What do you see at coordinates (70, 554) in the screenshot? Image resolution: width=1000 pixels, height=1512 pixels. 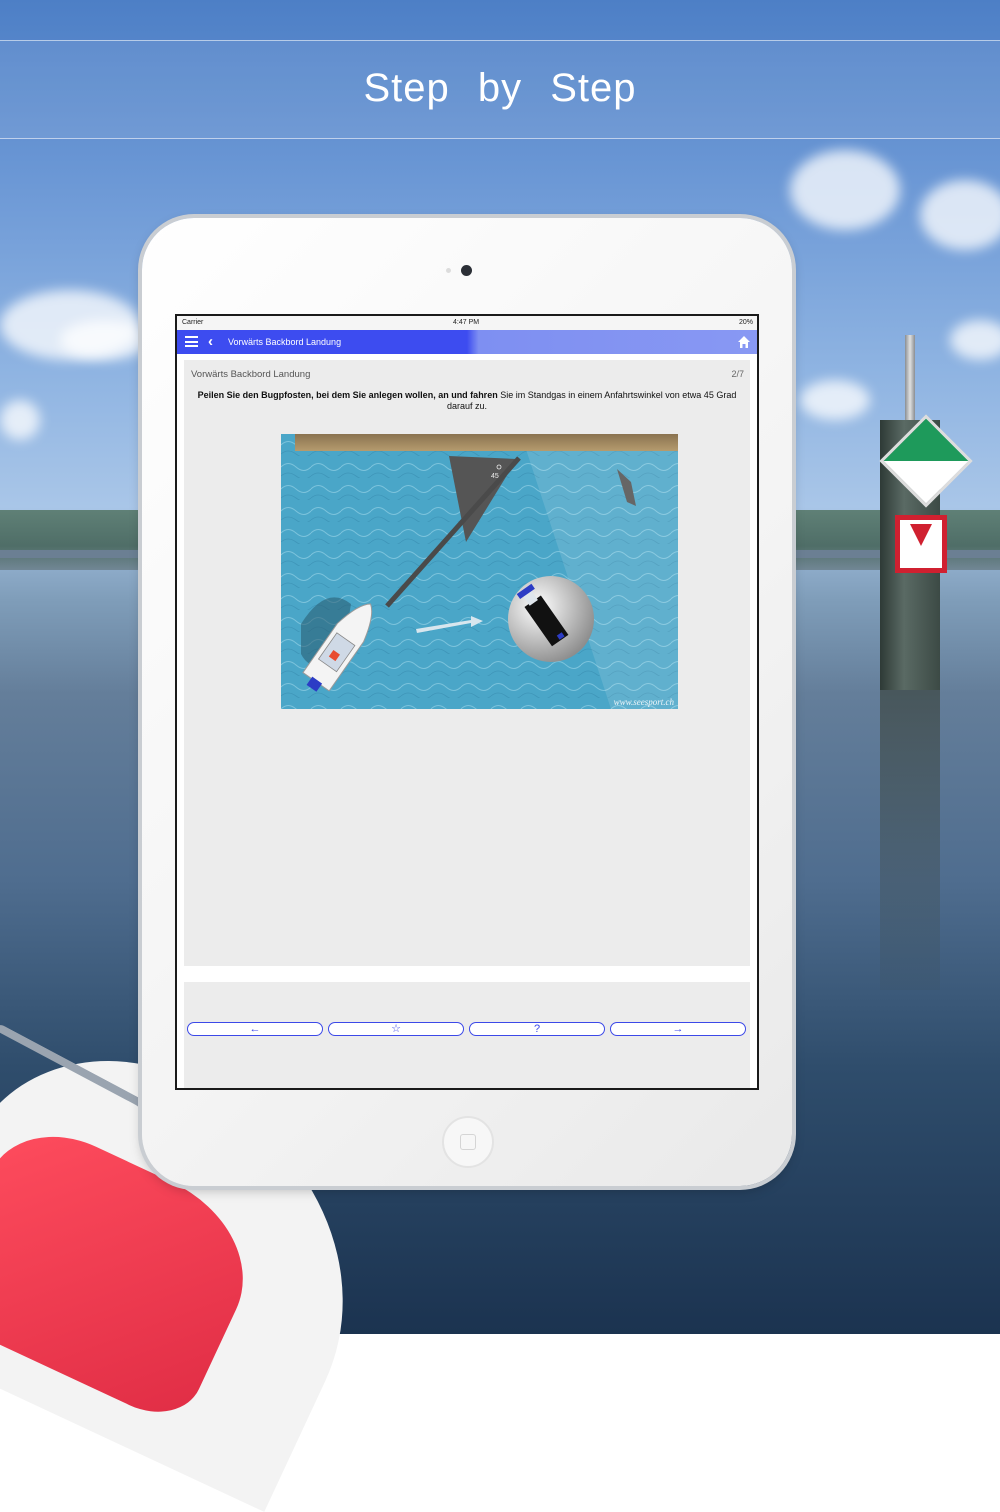 I see `pier` at bounding box center [70, 554].